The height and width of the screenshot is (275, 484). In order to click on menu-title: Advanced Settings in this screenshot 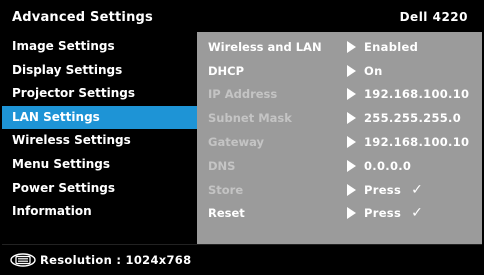, I will do `click(82, 17)`.